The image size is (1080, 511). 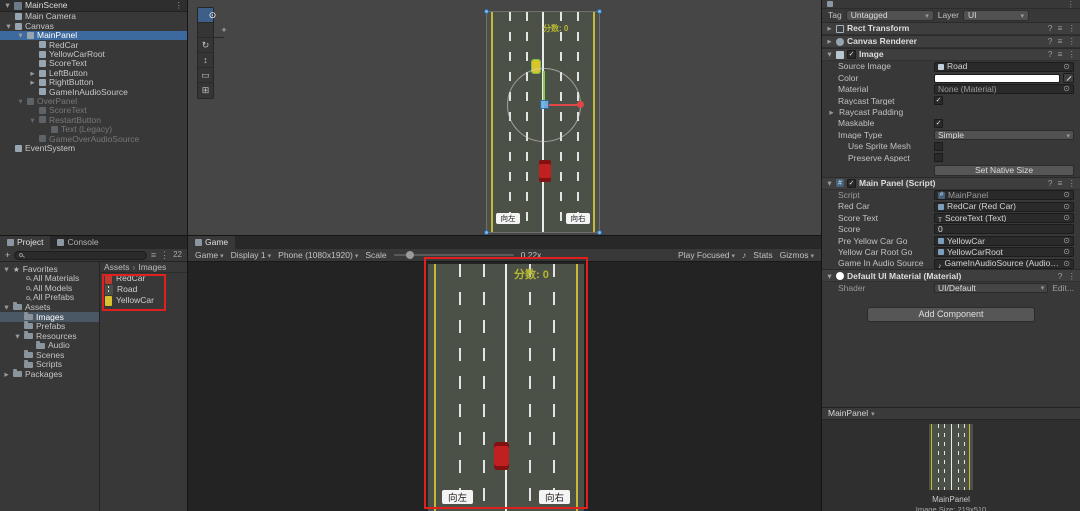 I want to click on hierarchy-item-rightbutton: RightButton, so click(x=93, y=82).